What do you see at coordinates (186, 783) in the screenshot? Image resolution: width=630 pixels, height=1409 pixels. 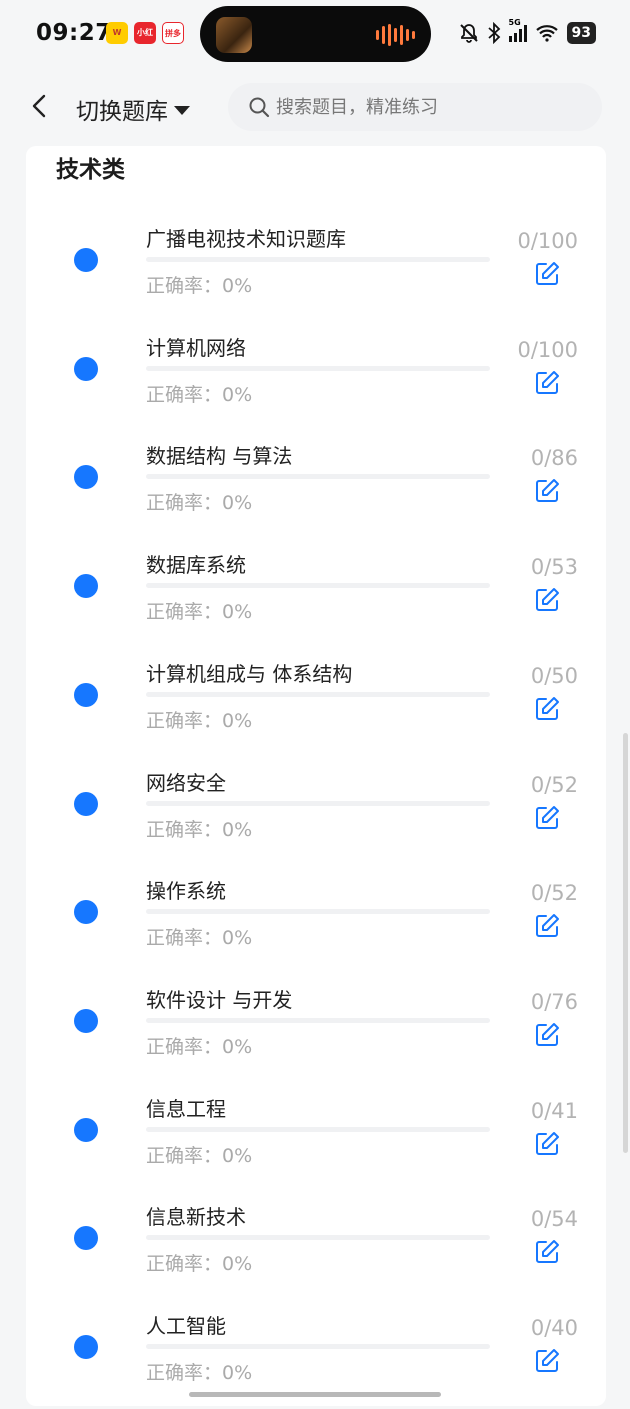 I see `bank-name: 网络安全` at bounding box center [186, 783].